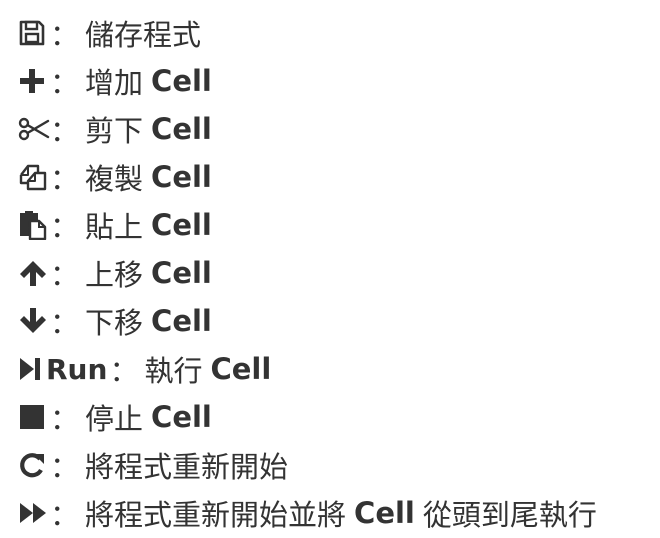 This screenshot has width=660, height=538. I want to click on legend-desc: 停止, so click(114, 419).